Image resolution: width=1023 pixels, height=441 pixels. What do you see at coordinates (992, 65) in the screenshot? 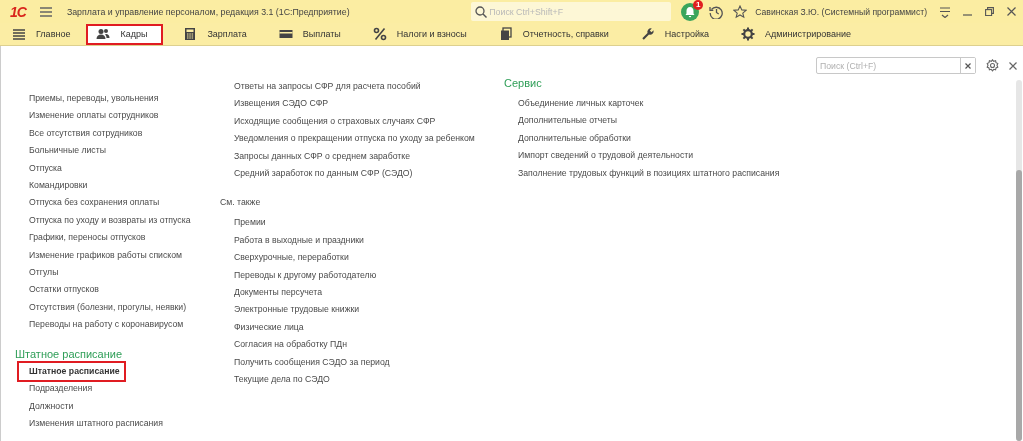
I see `settings-icon` at bounding box center [992, 65].